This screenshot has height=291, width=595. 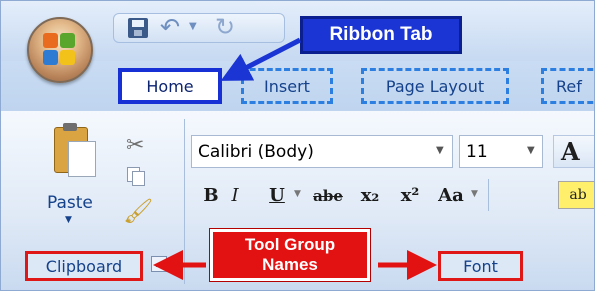 I want to click on paste-dropdown-icon: ▼, so click(x=68, y=220).